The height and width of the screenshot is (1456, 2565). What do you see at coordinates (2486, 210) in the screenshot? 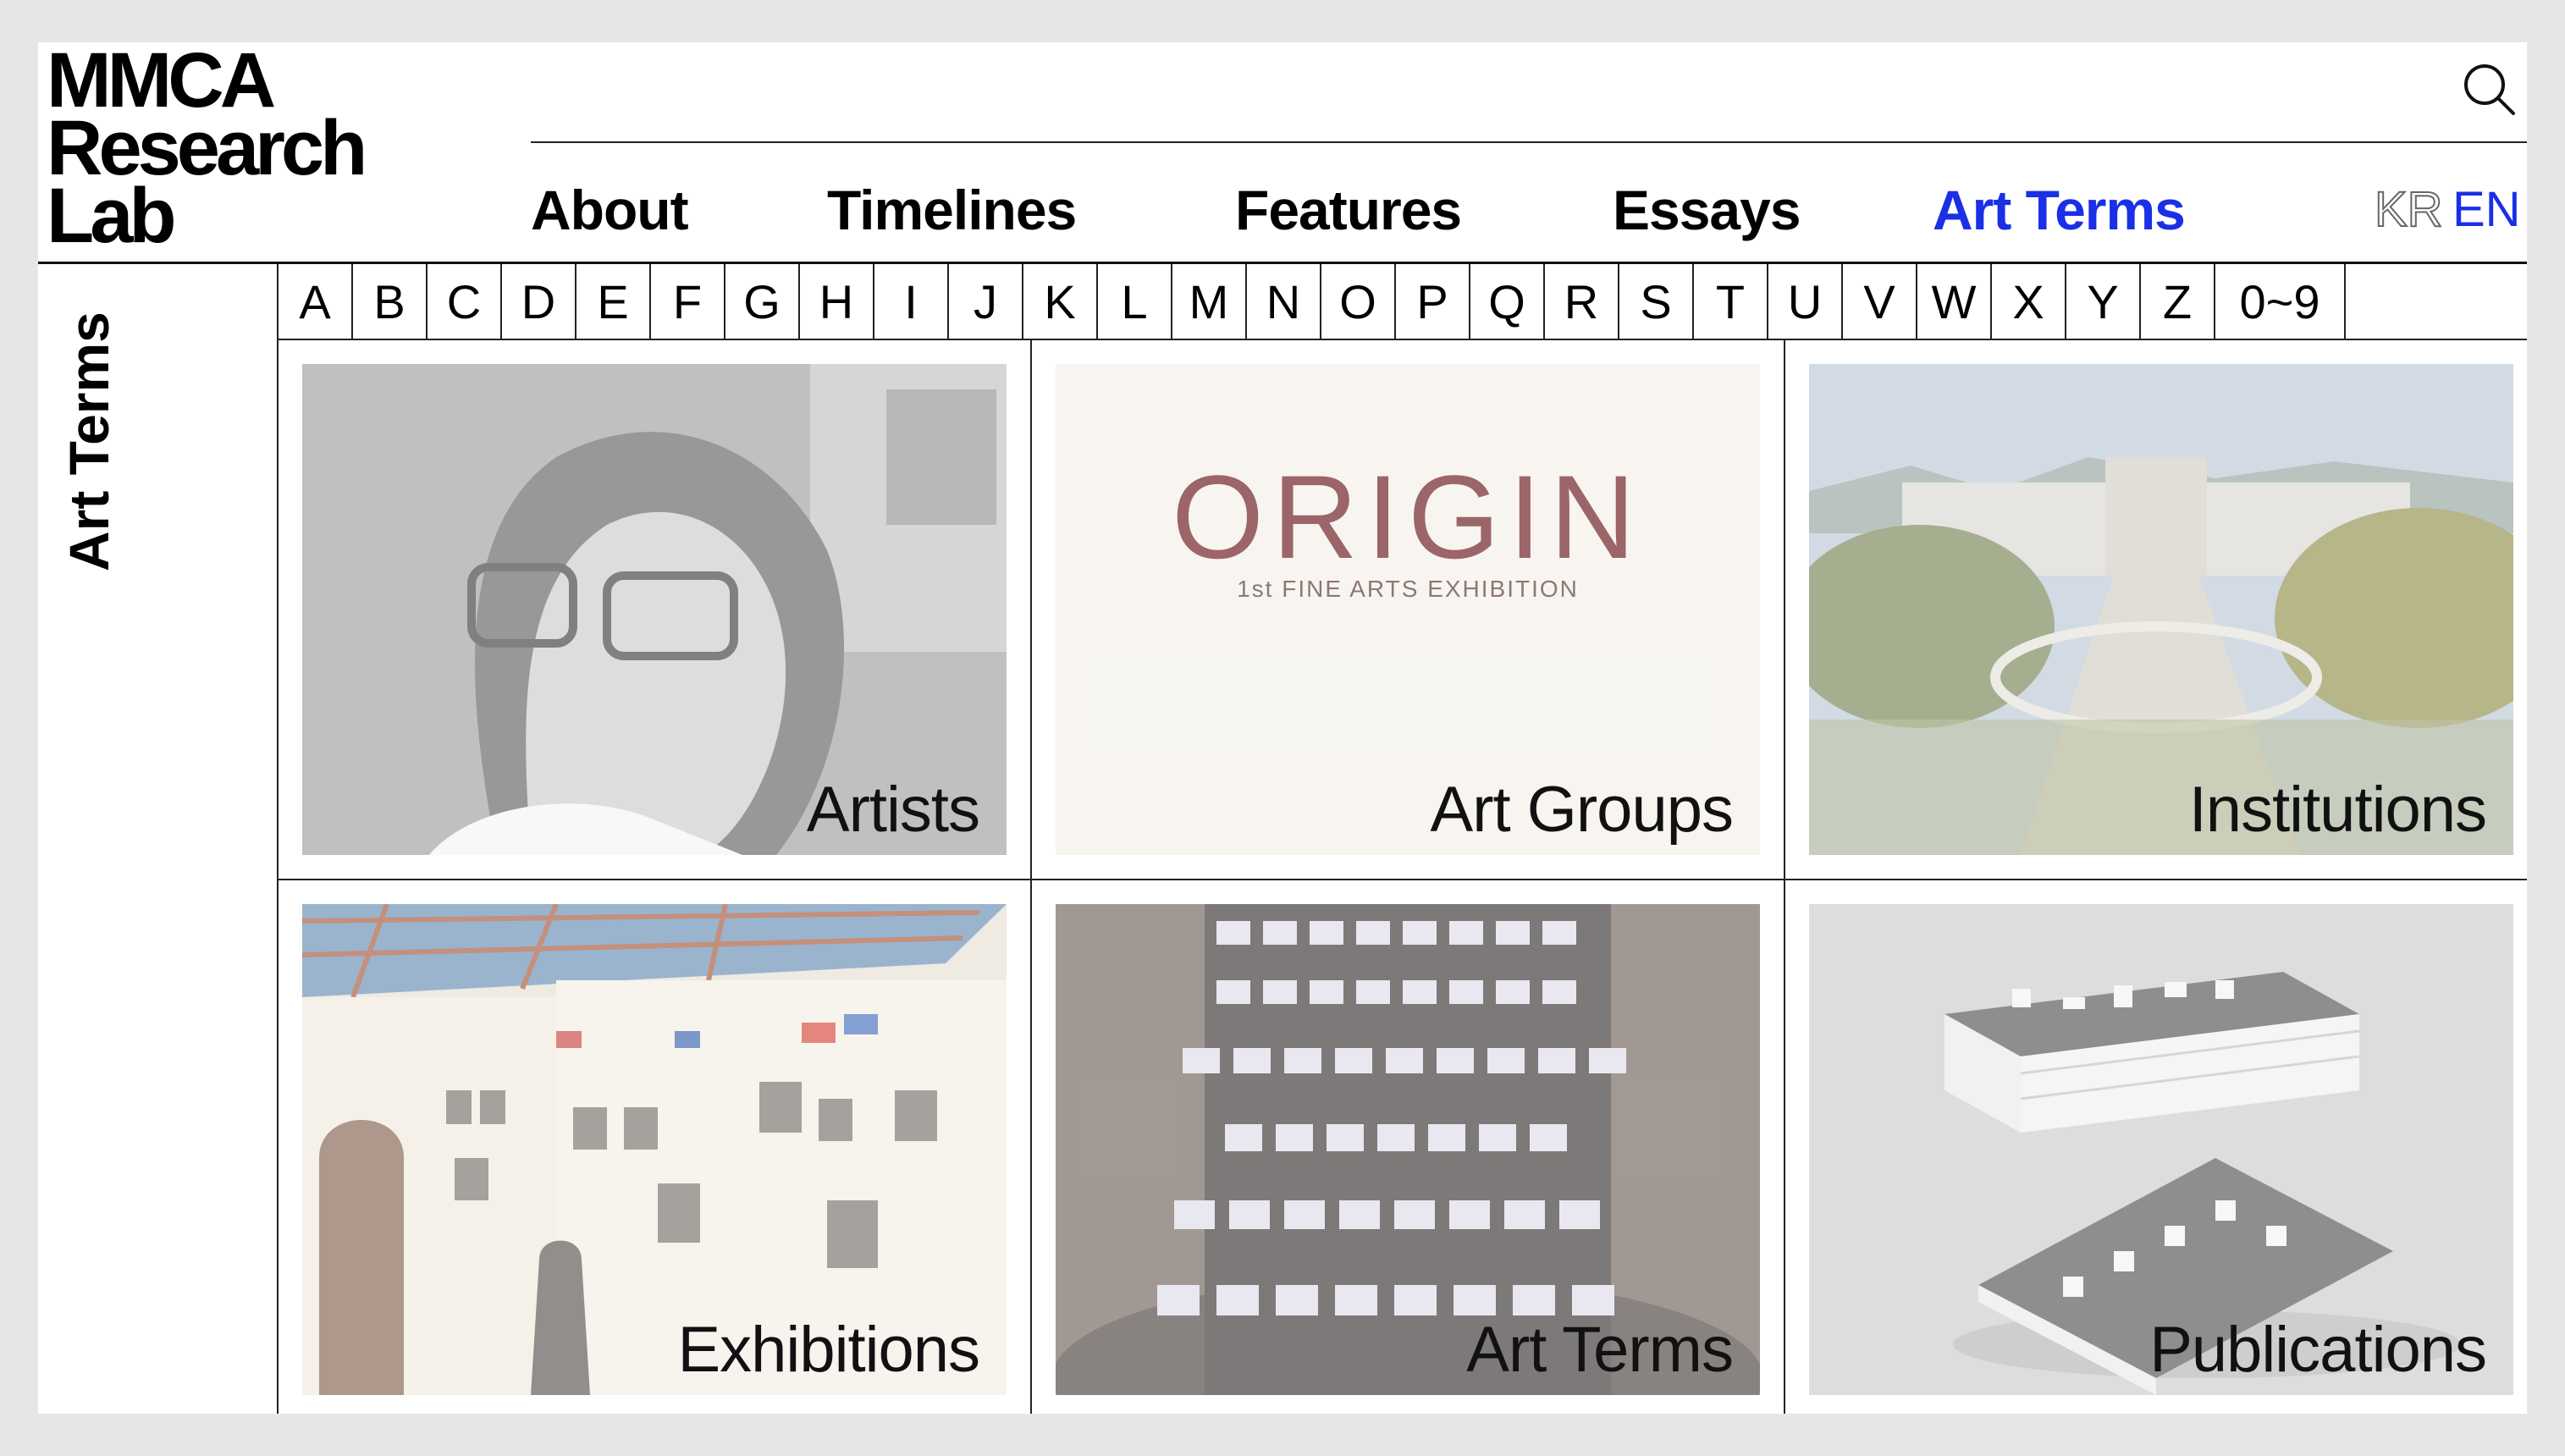
I see `lang-en: EN` at bounding box center [2486, 210].